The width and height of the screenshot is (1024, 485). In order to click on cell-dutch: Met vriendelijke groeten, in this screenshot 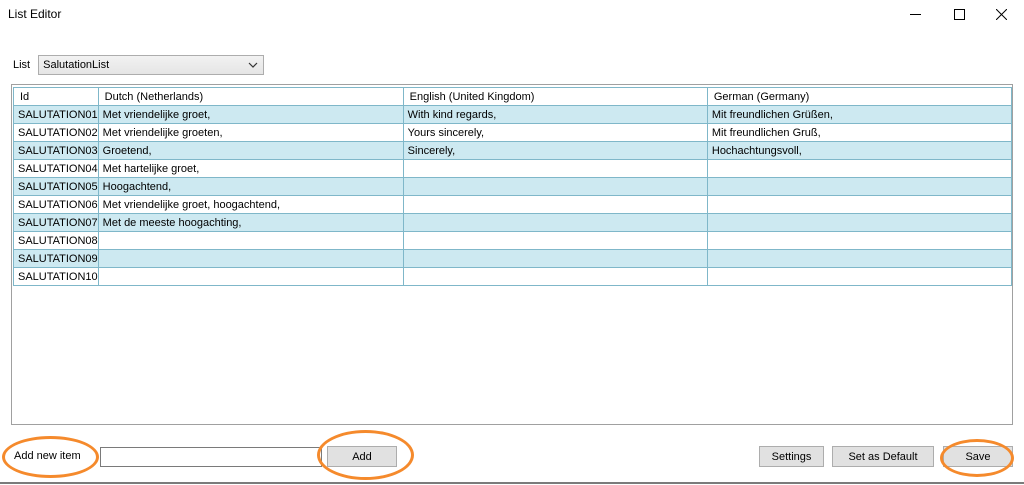, I will do `click(250, 132)`.